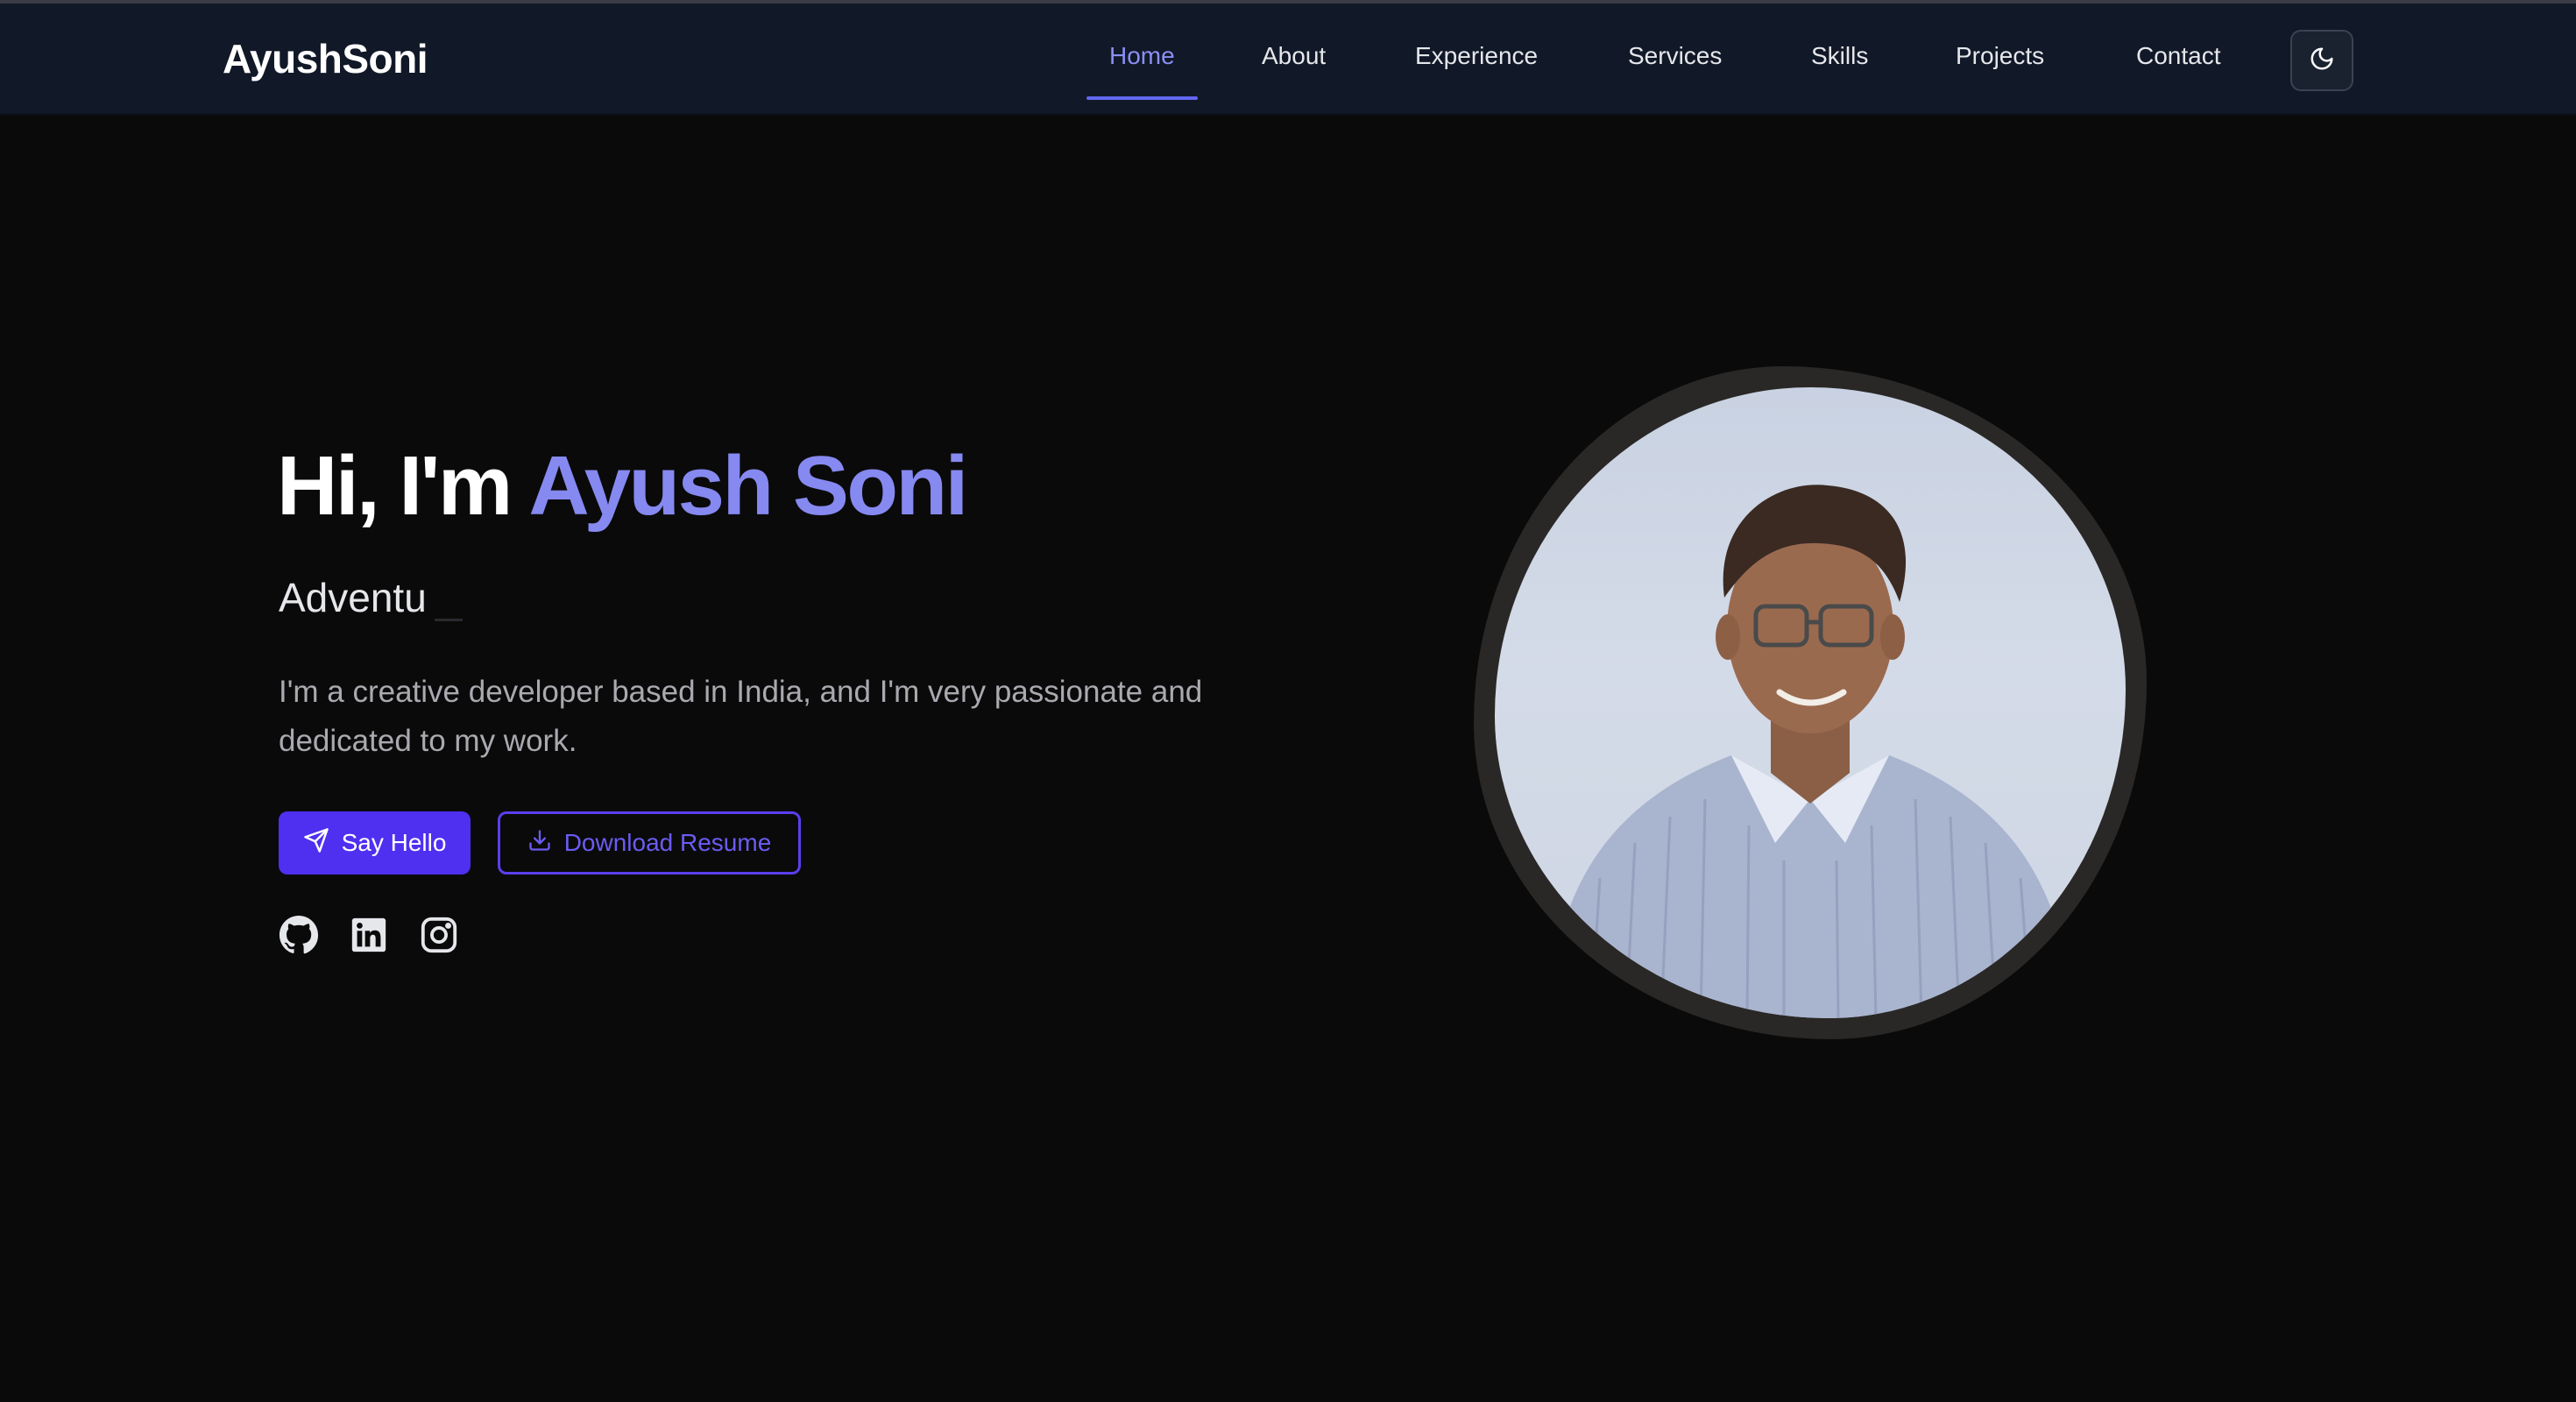 The width and height of the screenshot is (2576, 1402). I want to click on nav-item-contact: Contact, so click(2178, 56).